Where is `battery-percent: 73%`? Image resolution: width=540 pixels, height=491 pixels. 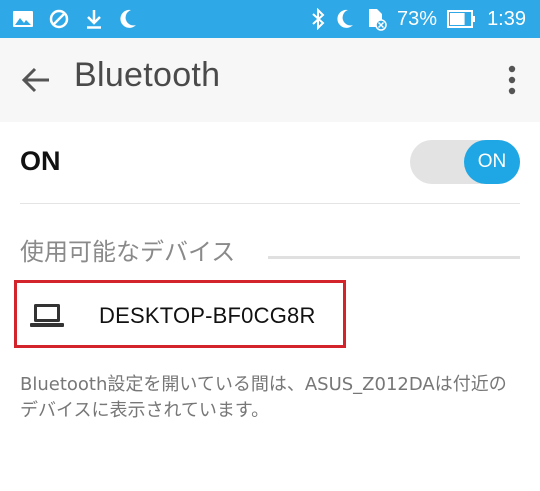
battery-percent: 73% is located at coordinates (417, 18).